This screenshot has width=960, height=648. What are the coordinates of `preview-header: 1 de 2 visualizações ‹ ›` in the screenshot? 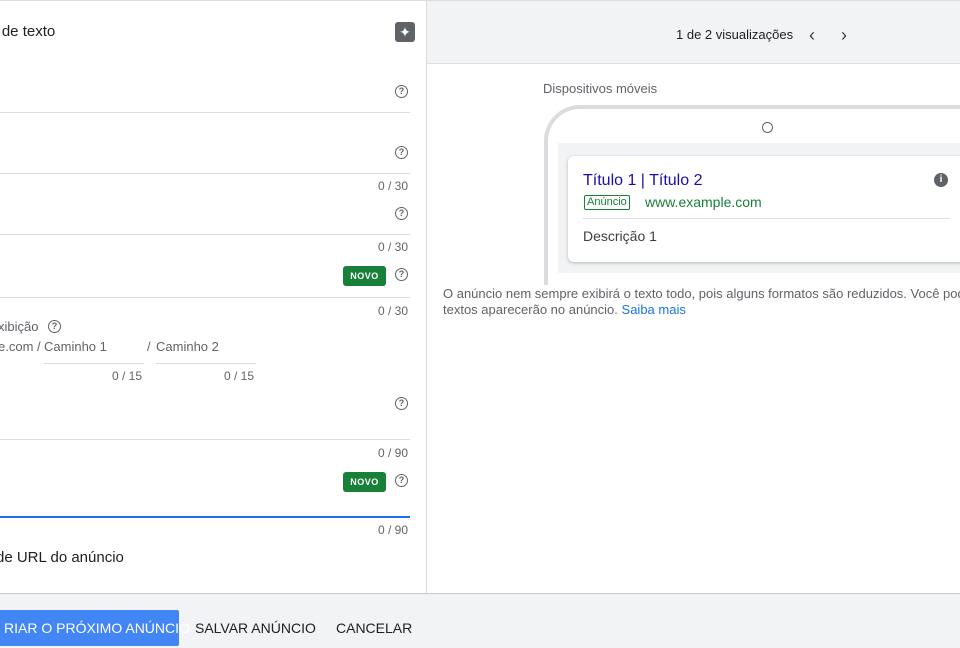 It's located at (693, 32).